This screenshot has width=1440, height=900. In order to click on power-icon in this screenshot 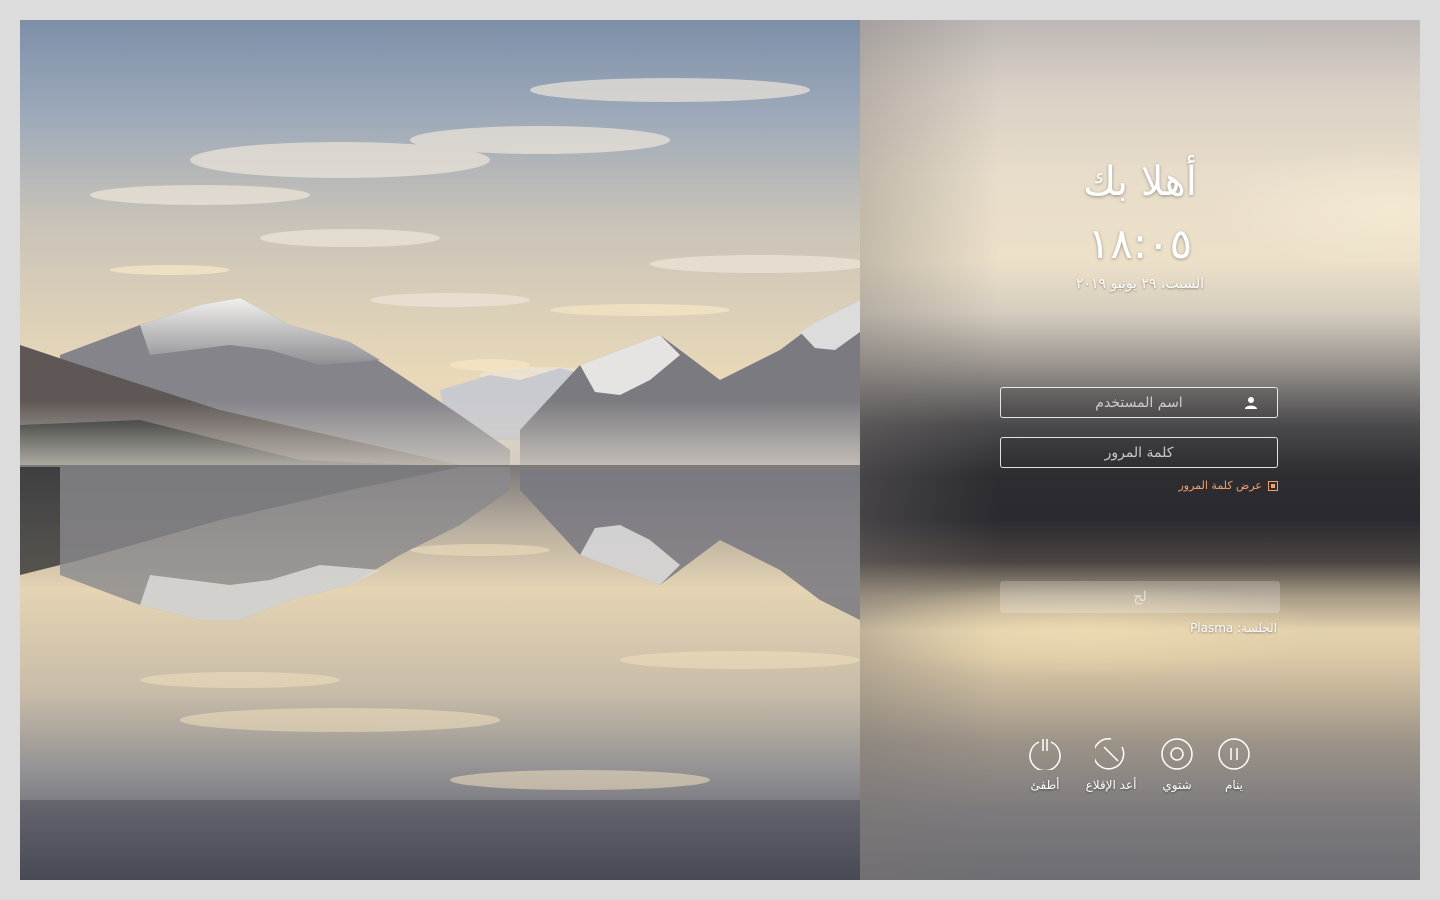, I will do `click(1045, 754)`.